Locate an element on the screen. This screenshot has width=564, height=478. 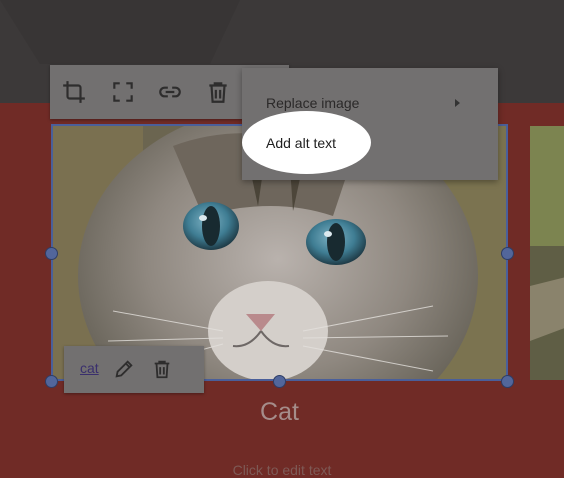
resize-handle-right is located at coordinates (507, 253).